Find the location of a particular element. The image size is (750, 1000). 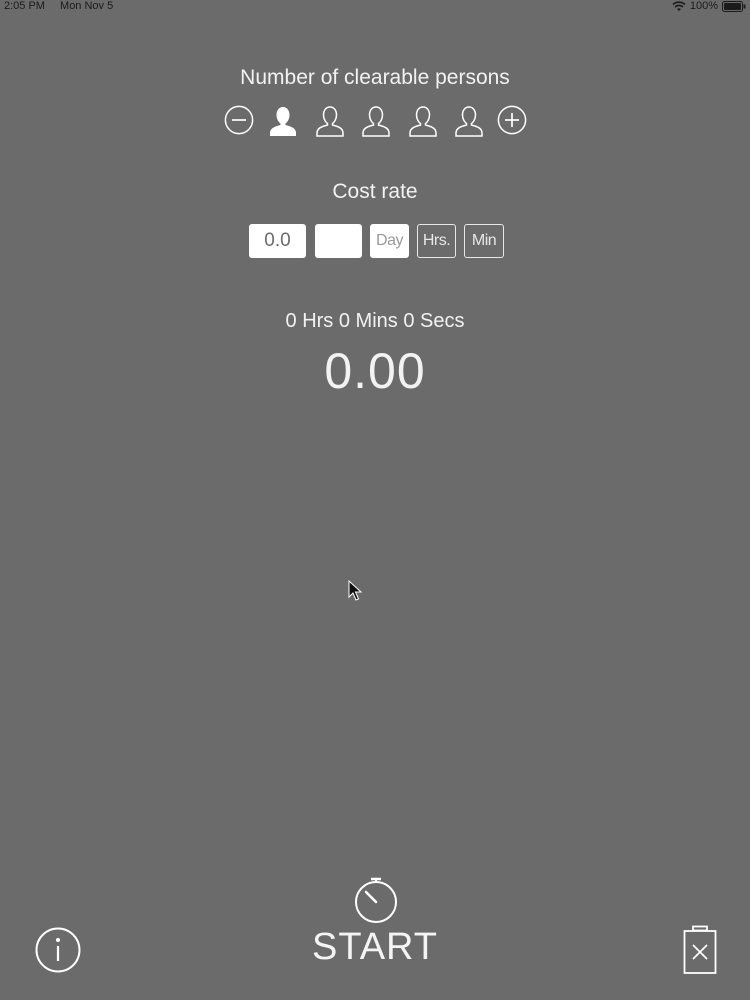

battery-percent: 100% is located at coordinates (703, 6).